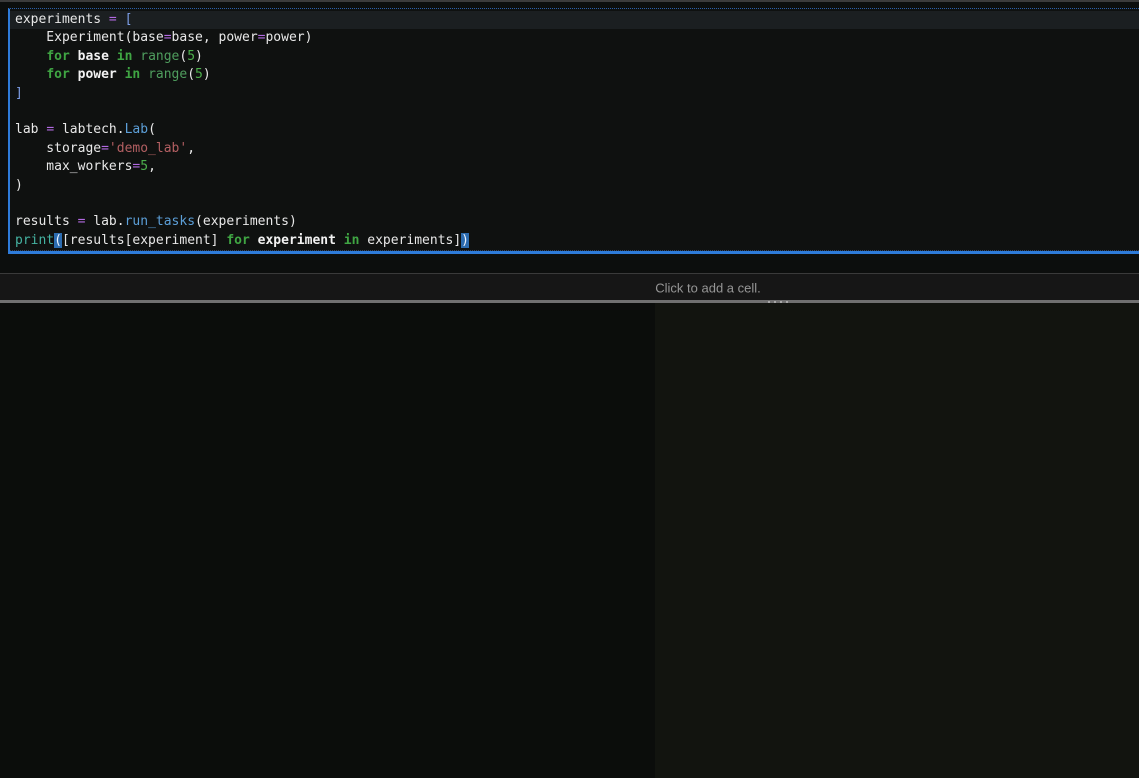 This screenshot has height=778, width=1139. Describe the element at coordinates (19, 93) in the screenshot. I see `code-token-brkt: ]` at that location.